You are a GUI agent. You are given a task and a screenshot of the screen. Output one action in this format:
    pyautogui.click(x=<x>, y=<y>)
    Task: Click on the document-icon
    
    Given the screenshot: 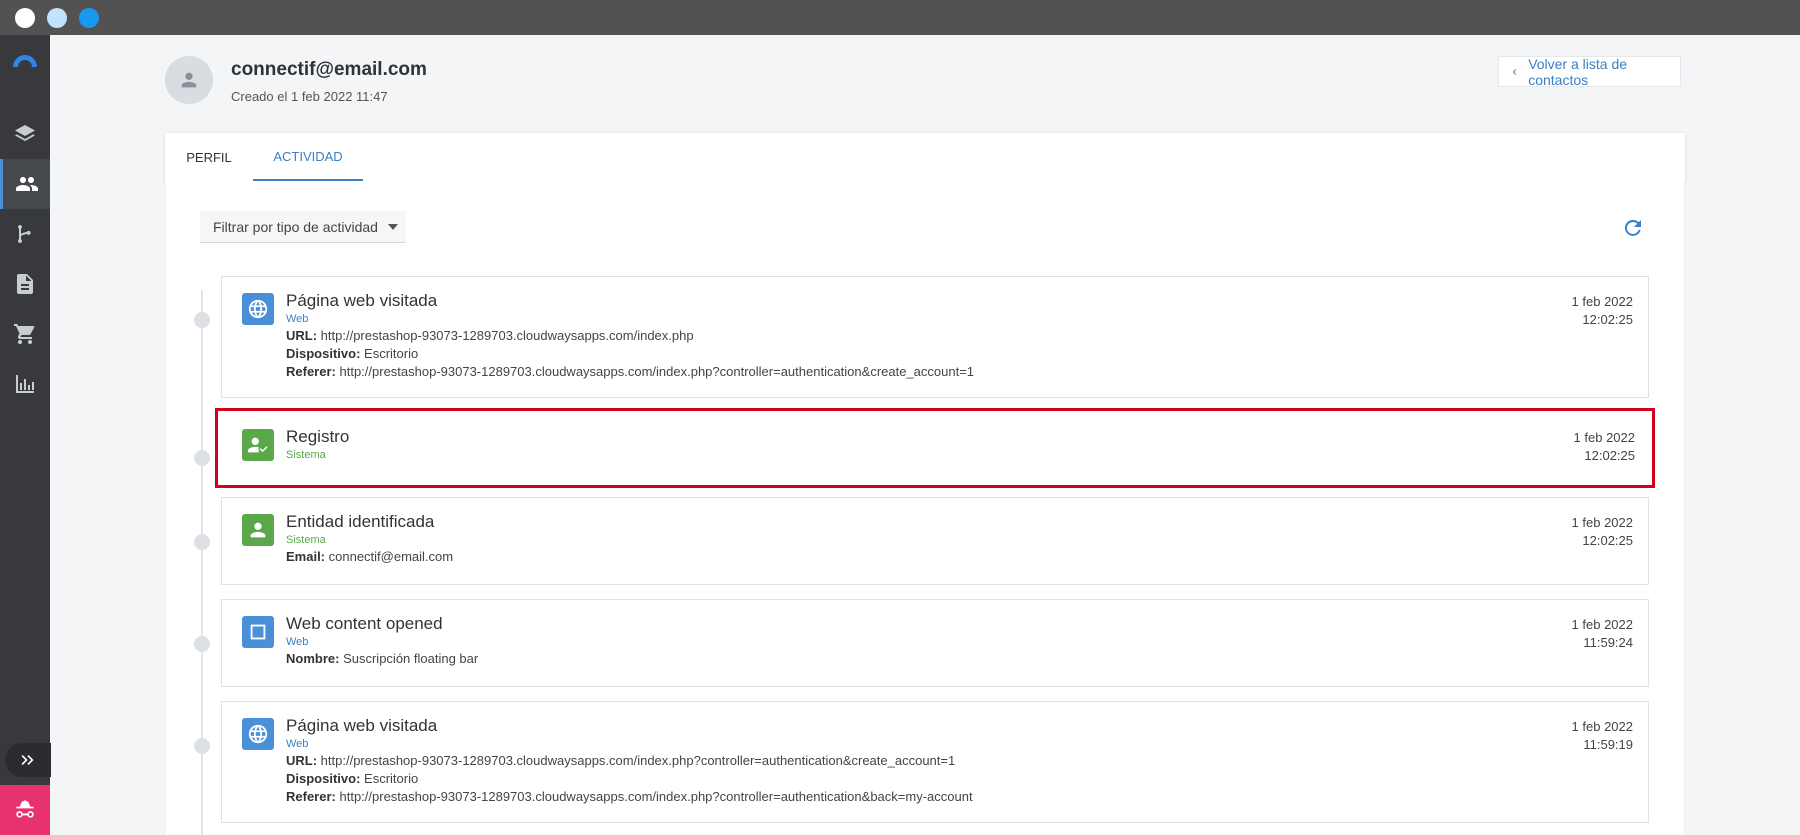 What is the action you would take?
    pyautogui.click(x=25, y=284)
    